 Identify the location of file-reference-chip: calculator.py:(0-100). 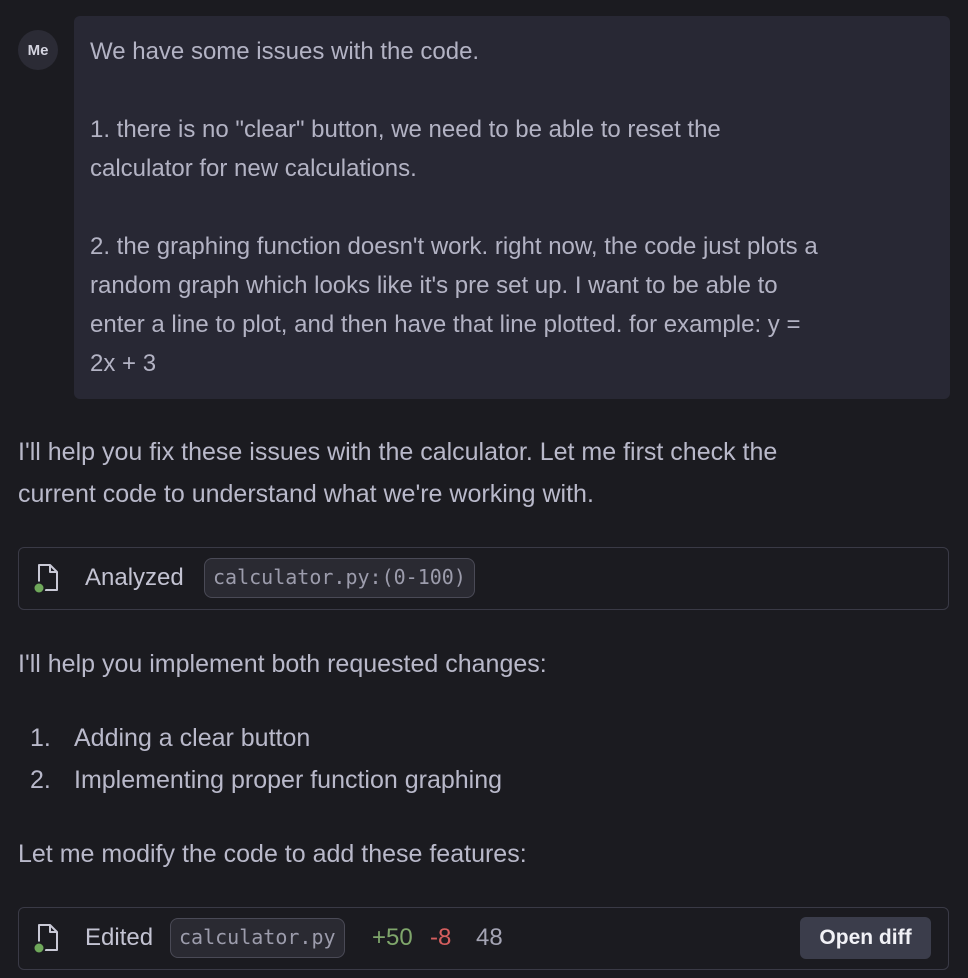
(339, 578).